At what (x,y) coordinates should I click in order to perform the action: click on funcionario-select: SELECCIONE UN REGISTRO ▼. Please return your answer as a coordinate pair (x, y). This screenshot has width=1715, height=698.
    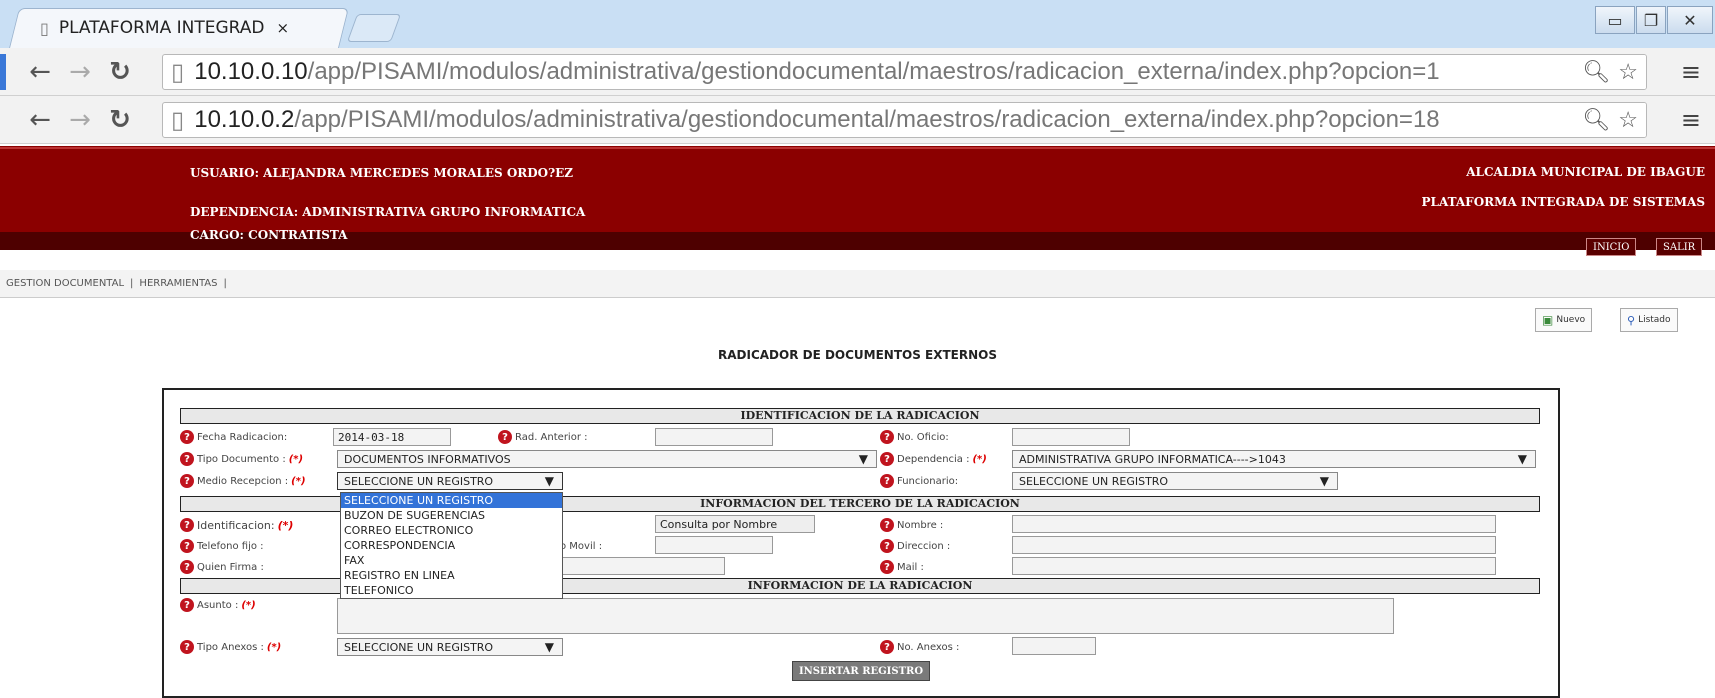
    Looking at the image, I should click on (1175, 481).